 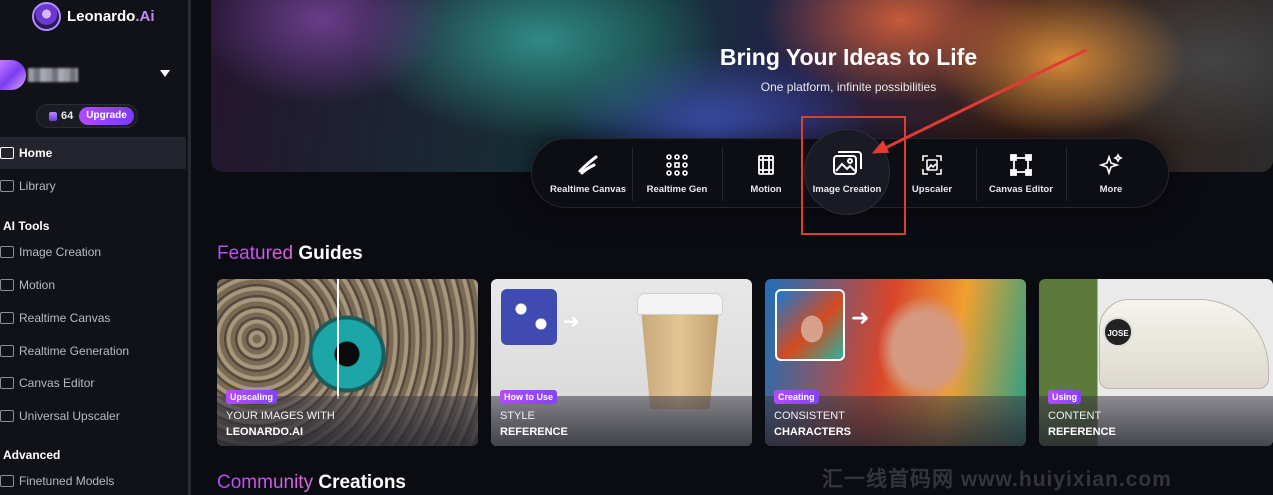 What do you see at coordinates (848, 57) in the screenshot?
I see `hero-title: Bring Your Ideas to Life` at bounding box center [848, 57].